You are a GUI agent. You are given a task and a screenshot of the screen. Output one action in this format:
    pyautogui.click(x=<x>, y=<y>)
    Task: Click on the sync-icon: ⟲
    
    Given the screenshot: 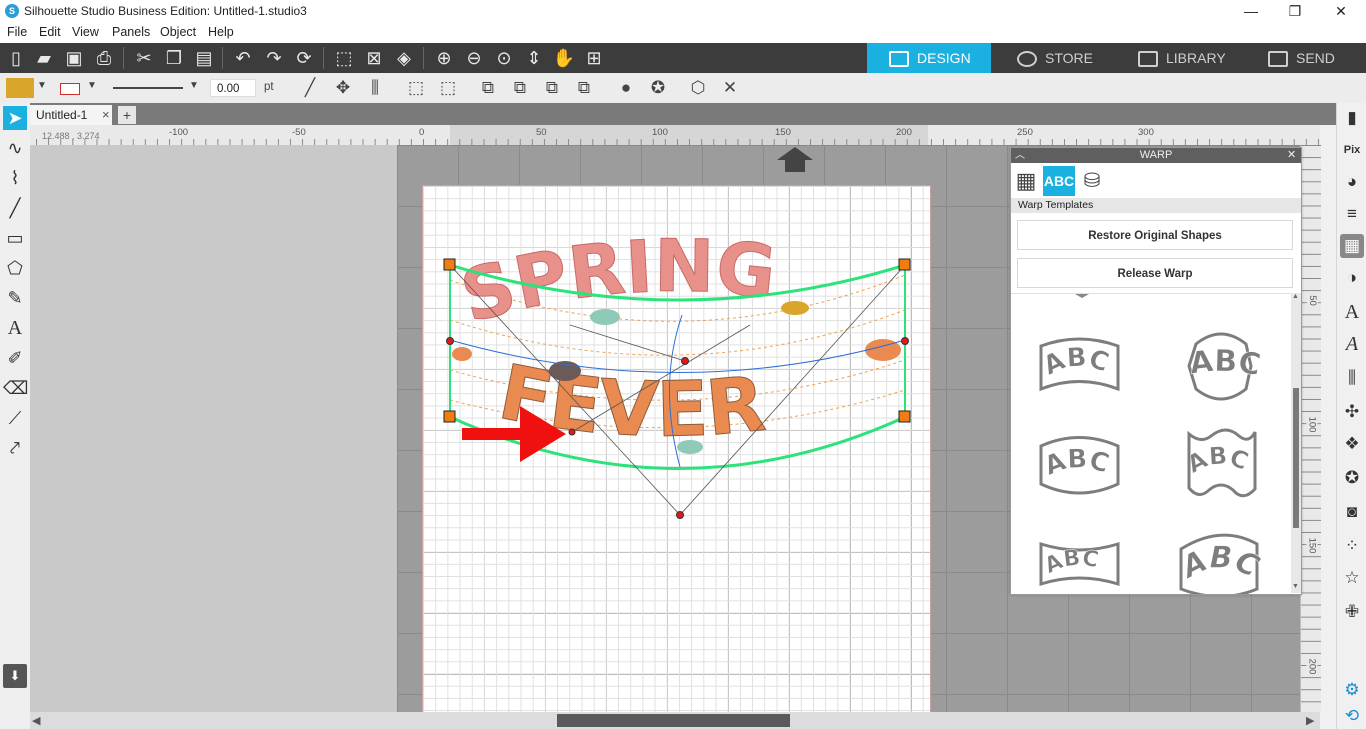 What is the action you would take?
    pyautogui.click(x=1352, y=716)
    